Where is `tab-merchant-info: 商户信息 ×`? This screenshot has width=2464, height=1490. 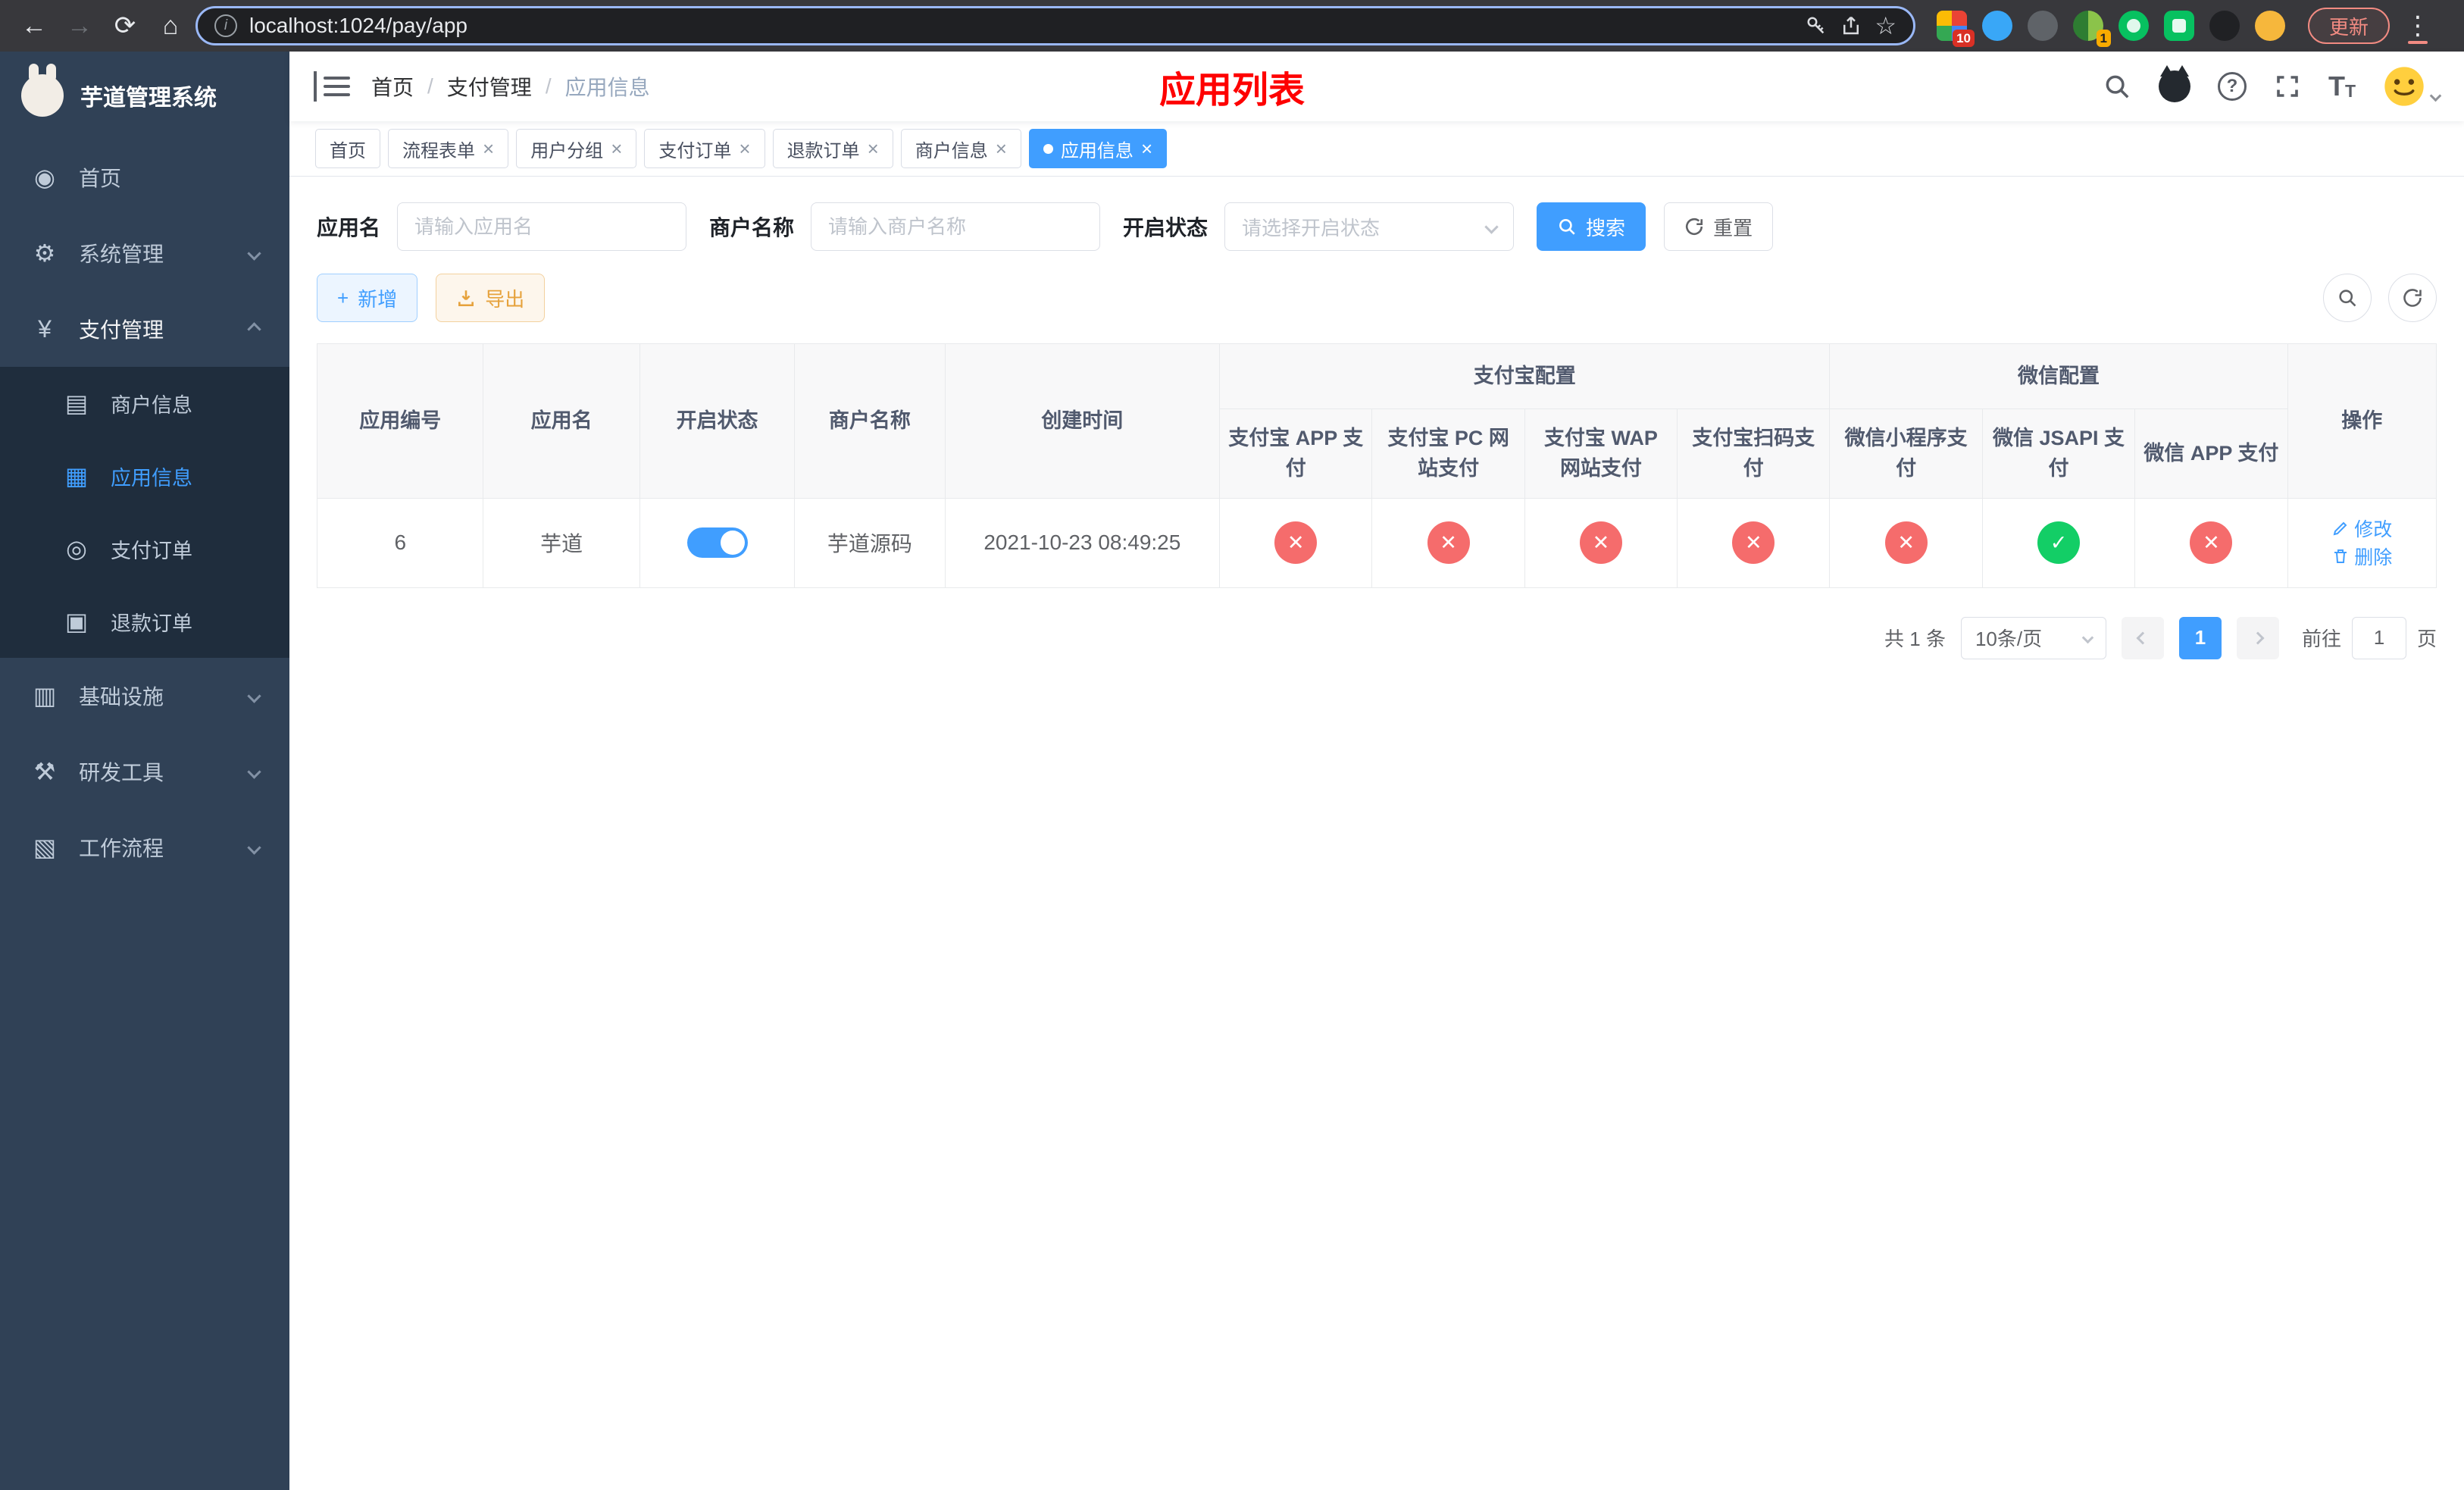 tab-merchant-info: 商户信息 × is located at coordinates (960, 148).